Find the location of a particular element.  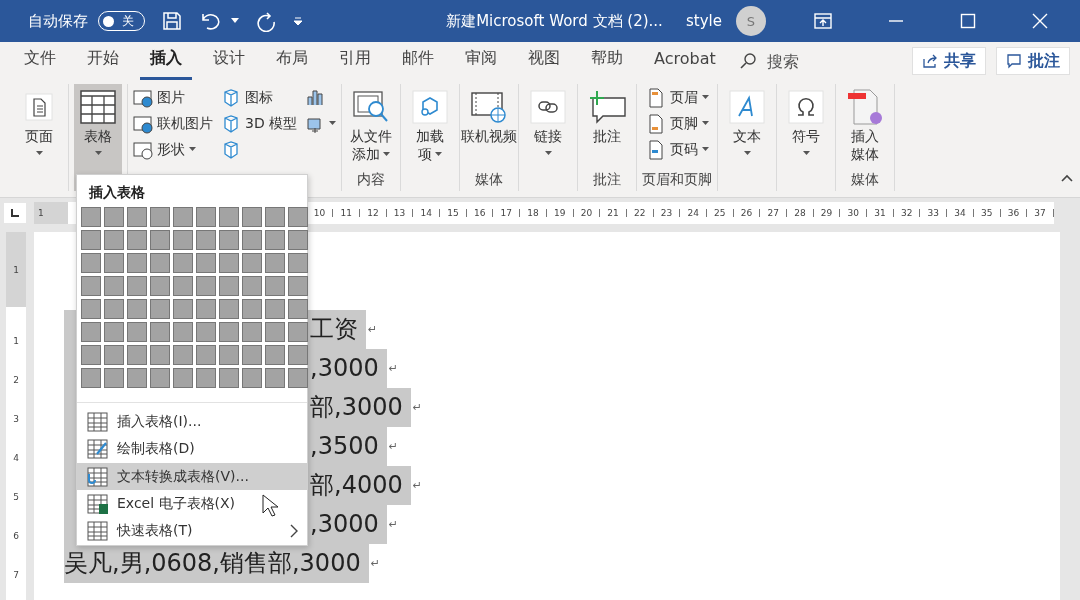

ruler-number: 36 is located at coordinates (1013, 213).